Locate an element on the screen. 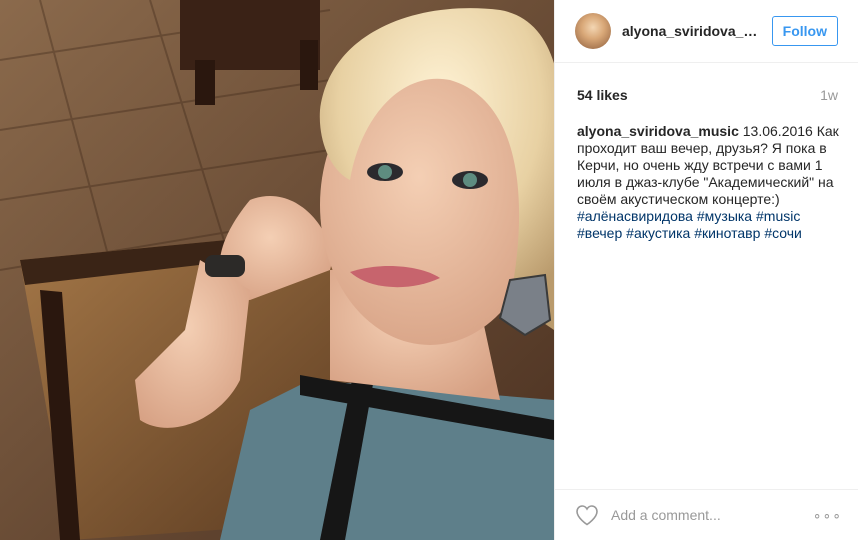  post-header: alyona_sviridova_m... Follow is located at coordinates (706, 31).